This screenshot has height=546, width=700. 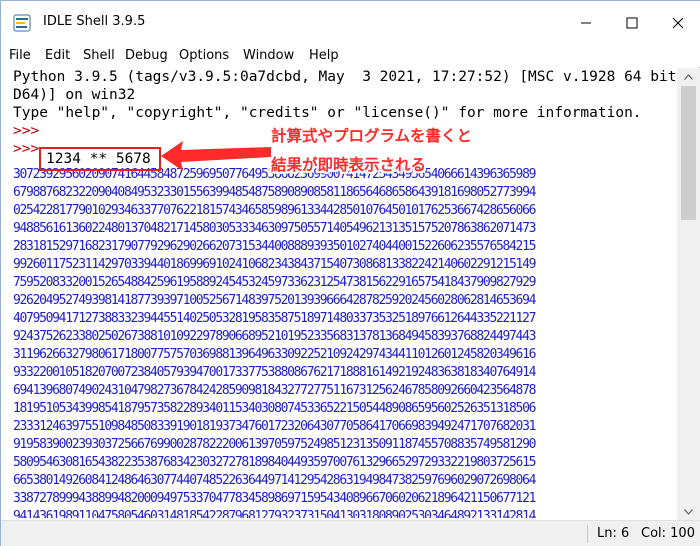 I want to click on annotation-text: 計算式やプログラムを書くと, so click(x=372, y=136).